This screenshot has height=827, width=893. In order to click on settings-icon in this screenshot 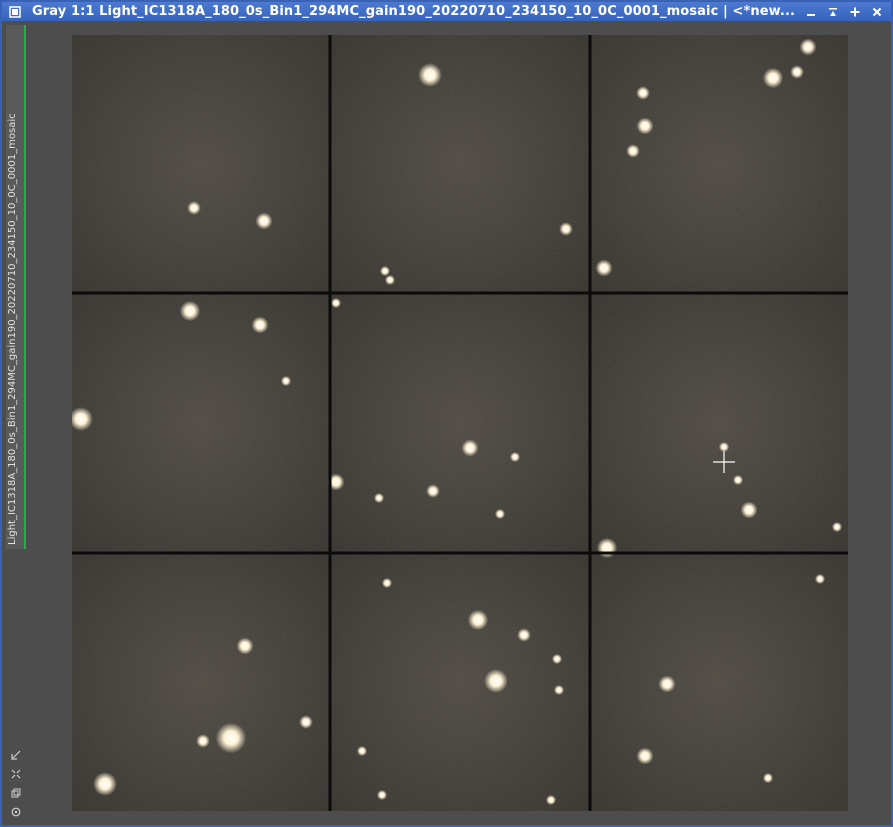, I will do `click(16, 812)`.